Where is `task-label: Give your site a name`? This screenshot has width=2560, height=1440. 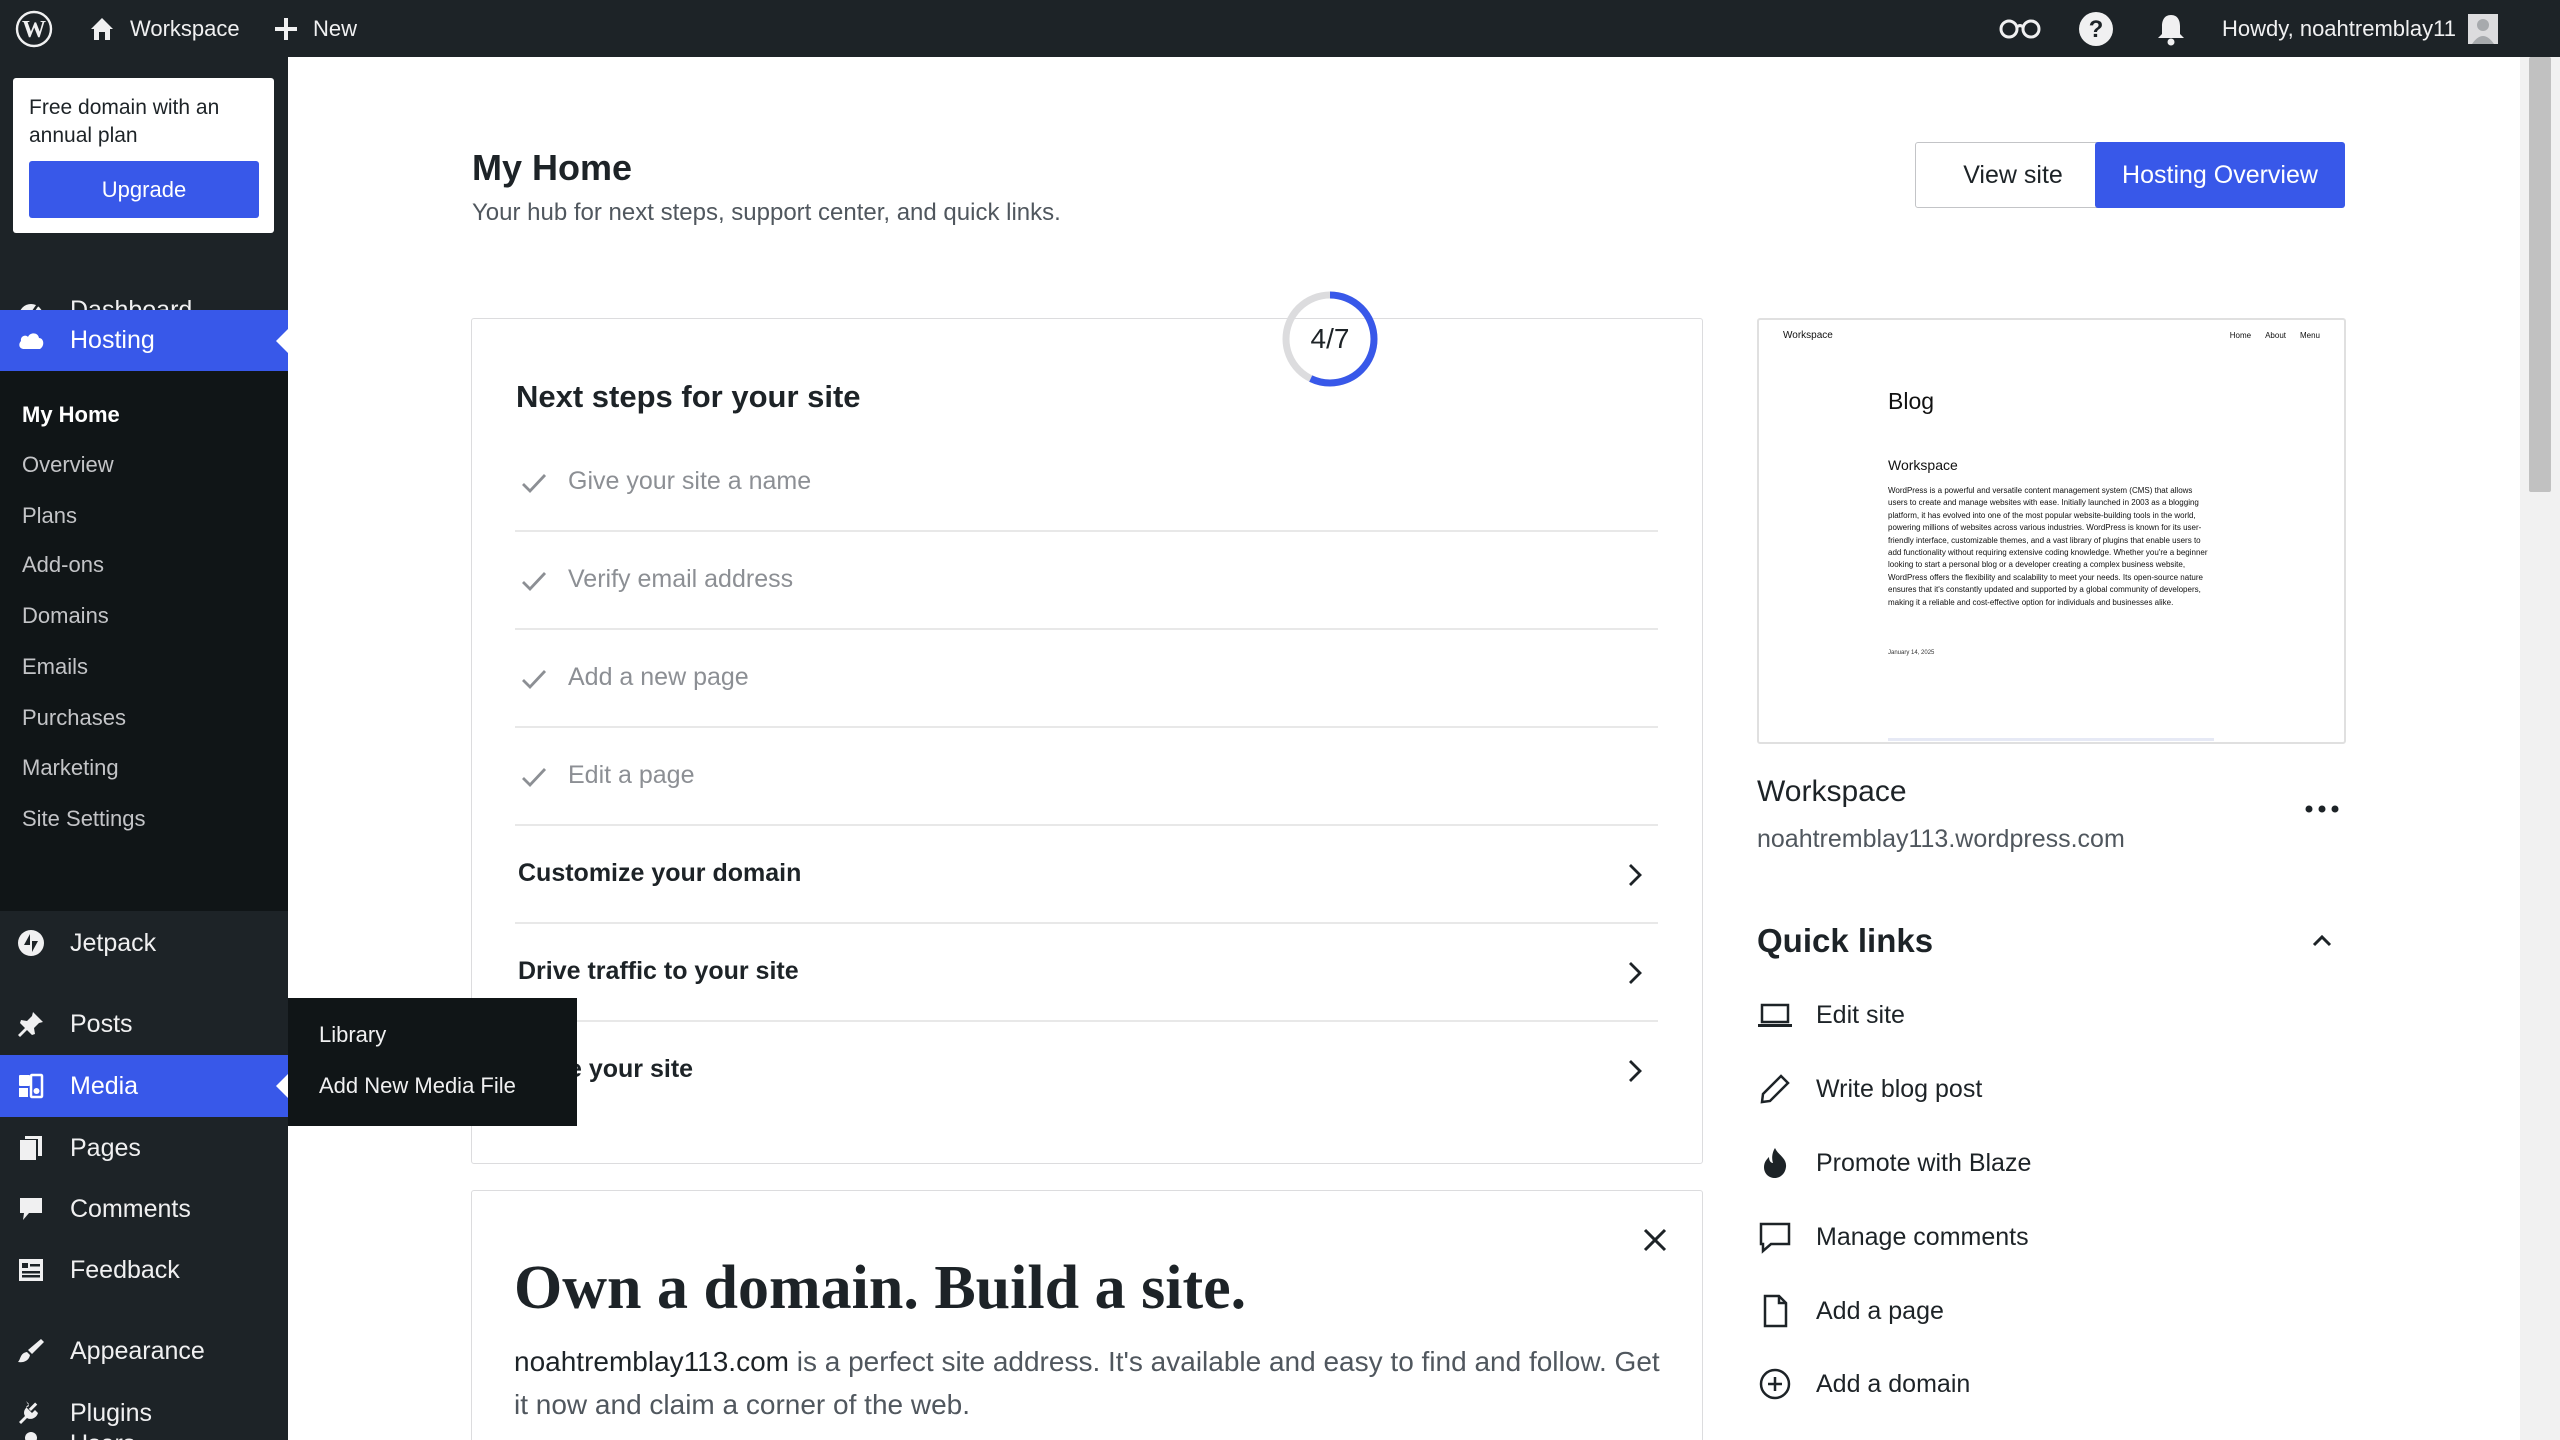
task-label: Give your site a name is located at coordinates (690, 481).